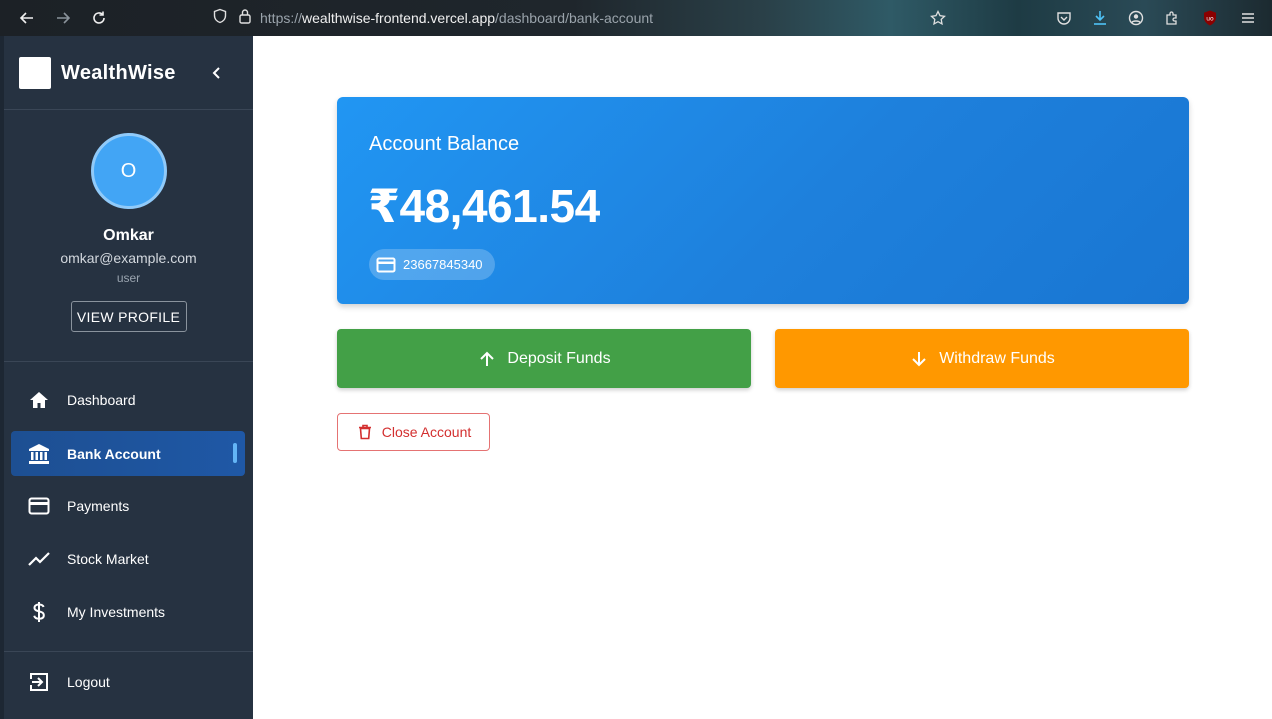 The width and height of the screenshot is (1272, 719). Describe the element at coordinates (938, 18) in the screenshot. I see `star-icon` at that location.